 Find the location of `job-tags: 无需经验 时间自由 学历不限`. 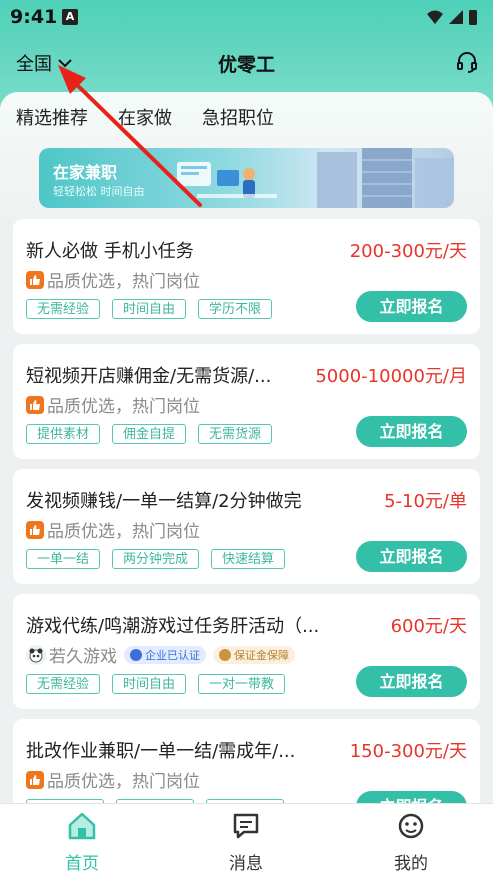

job-tags: 无需经验 时间自由 学历不限 is located at coordinates (149, 309).